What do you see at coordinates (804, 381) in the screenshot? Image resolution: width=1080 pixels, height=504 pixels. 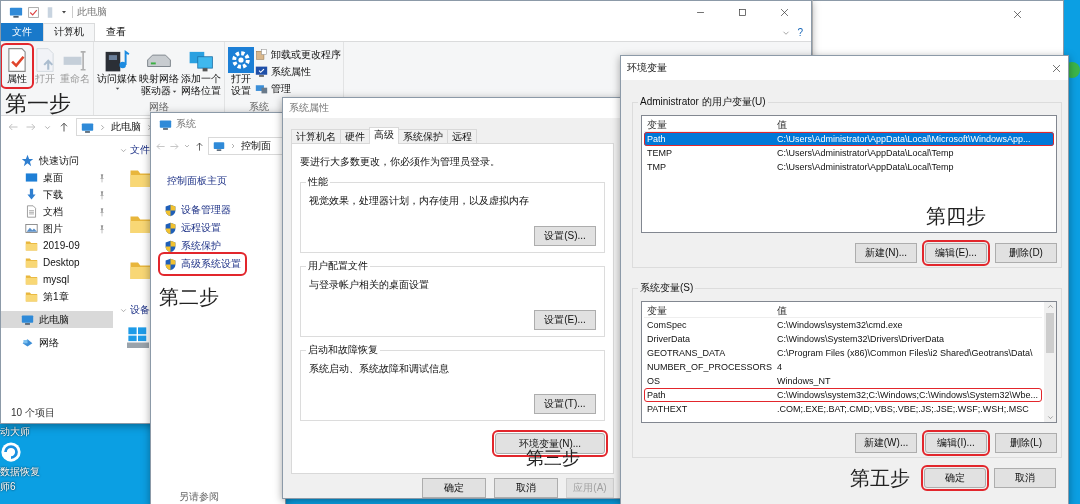 I see `table-cell-text: Windows_NT` at bounding box center [804, 381].